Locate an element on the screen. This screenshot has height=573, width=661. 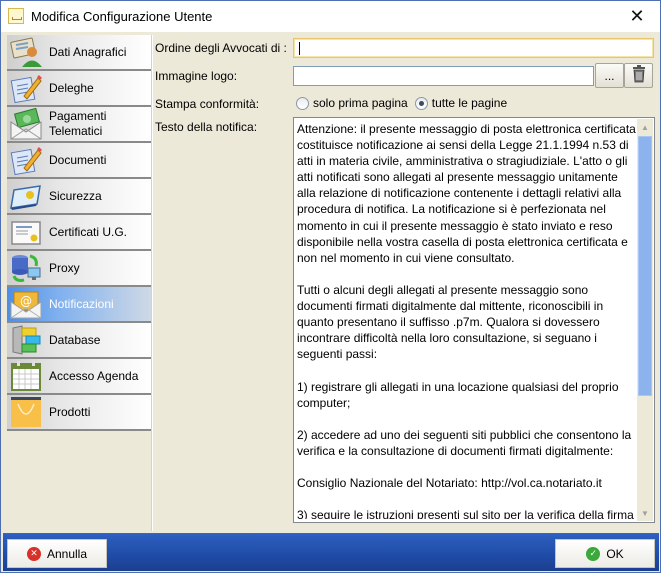
close-button: ✕ is located at coordinates (637, 16).